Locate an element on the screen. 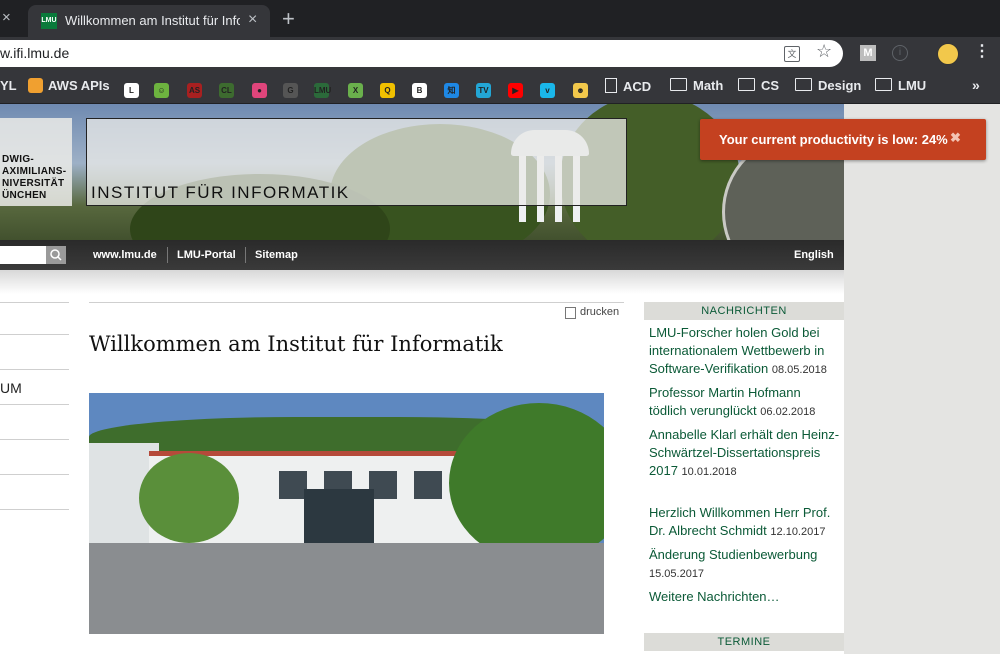 Image resolution: width=1000 pixels, height=654 pixels. nav-link-lmu: www.lmu.de is located at coordinates (125, 255).